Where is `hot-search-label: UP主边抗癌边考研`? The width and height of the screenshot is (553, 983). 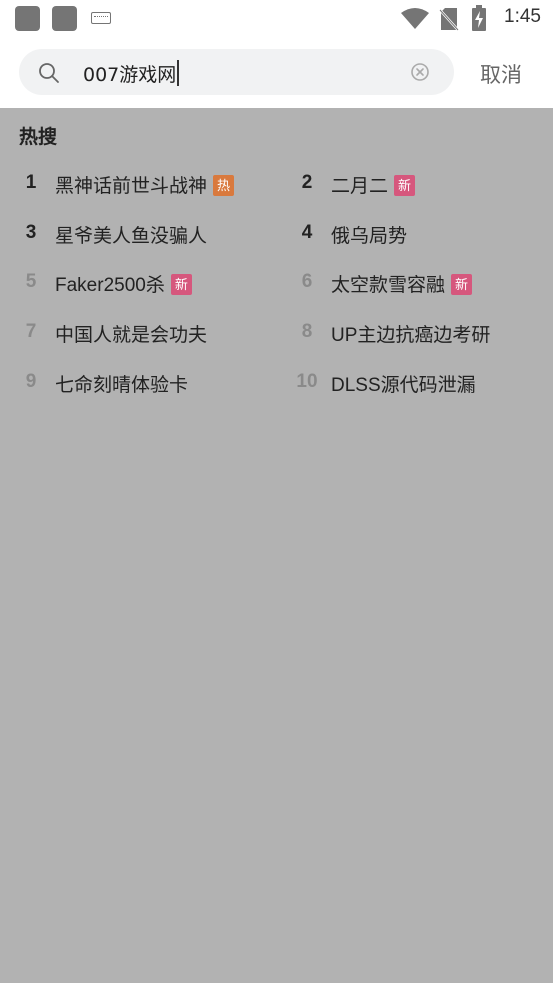
hot-search-label: UP主边抗癌边考研 is located at coordinates (410, 333).